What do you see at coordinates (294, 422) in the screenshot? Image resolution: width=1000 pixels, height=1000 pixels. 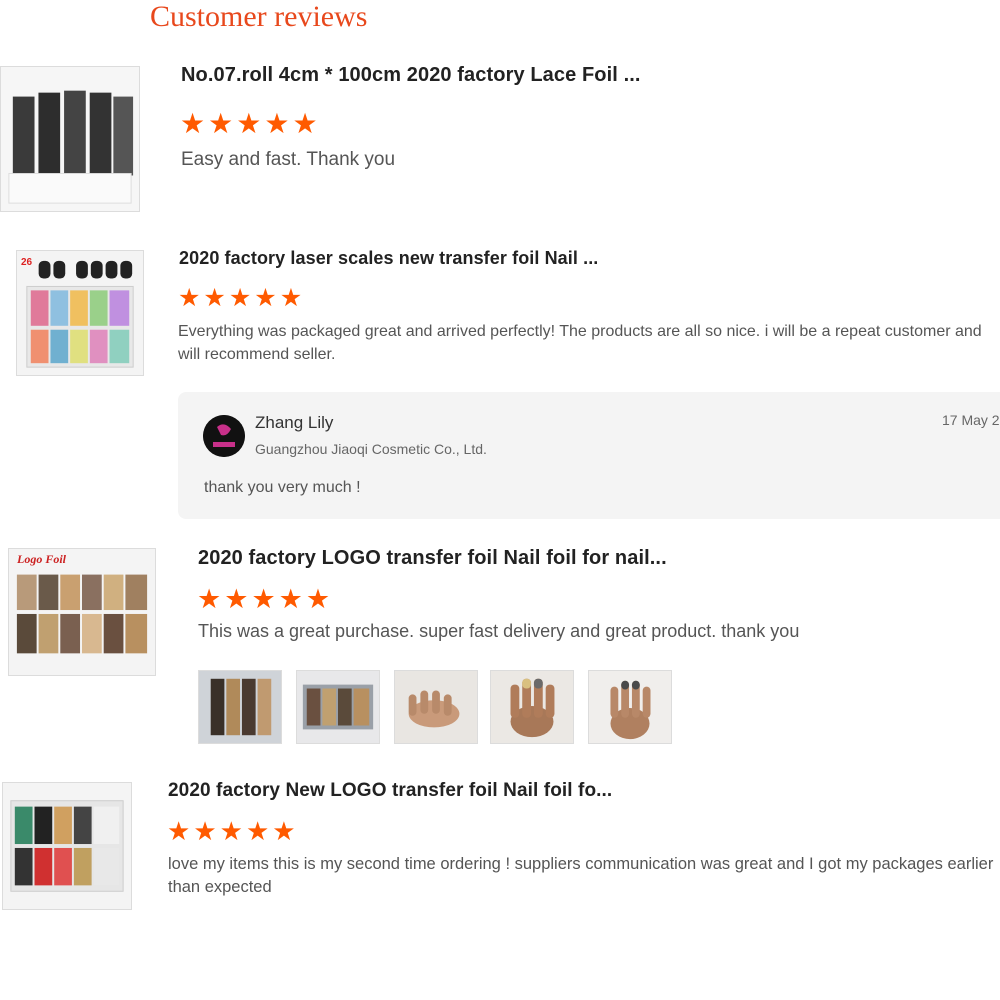 I see `seller-name: Zhang Lily` at bounding box center [294, 422].